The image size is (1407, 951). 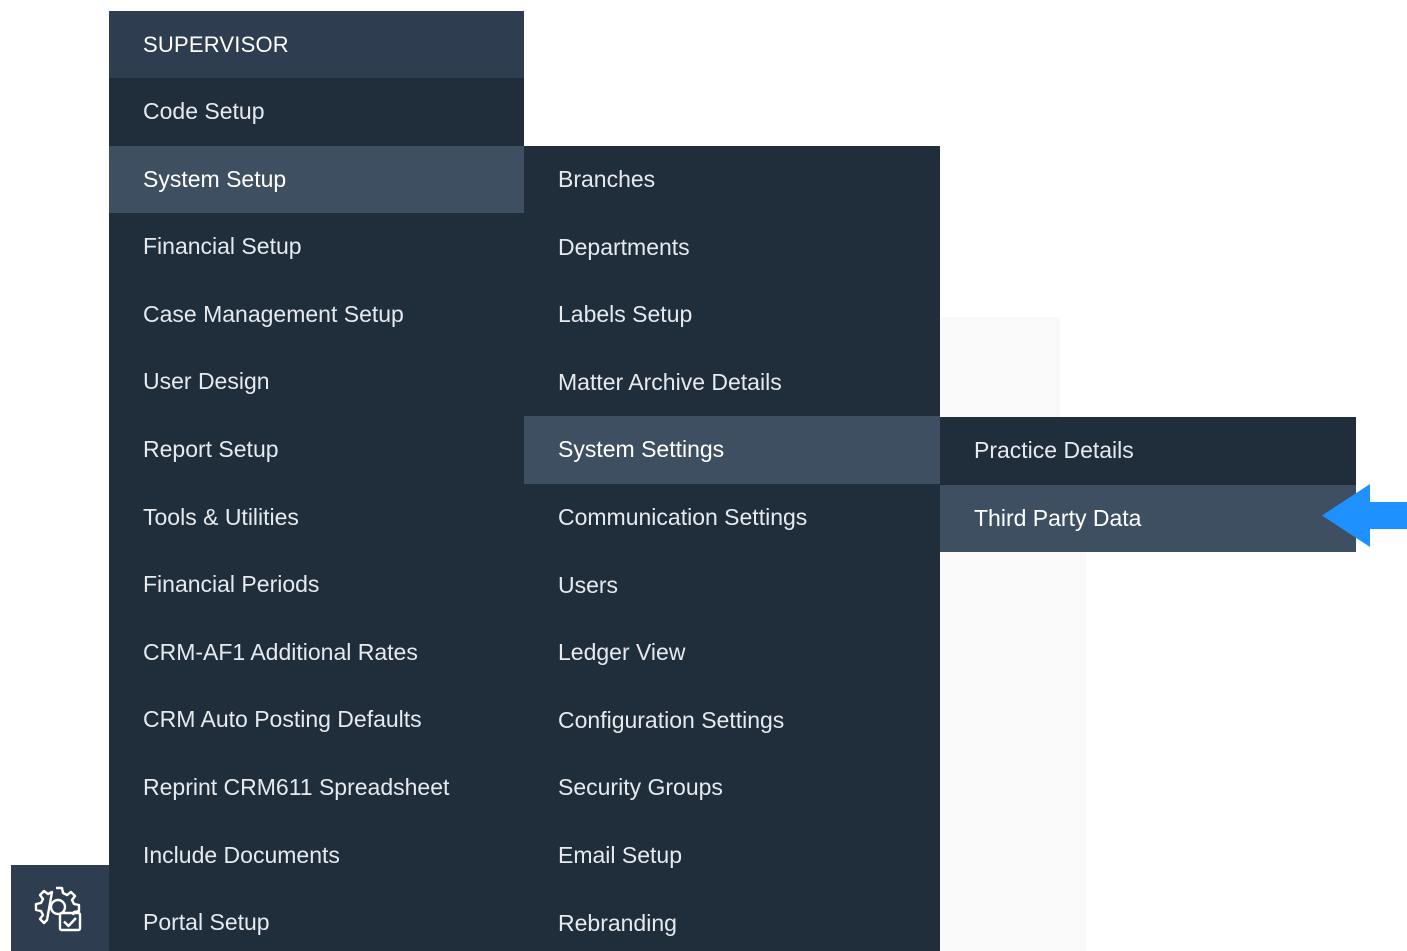 What do you see at coordinates (732, 518) in the screenshot?
I see `submenu-item-communication-settings: Communication Settings` at bounding box center [732, 518].